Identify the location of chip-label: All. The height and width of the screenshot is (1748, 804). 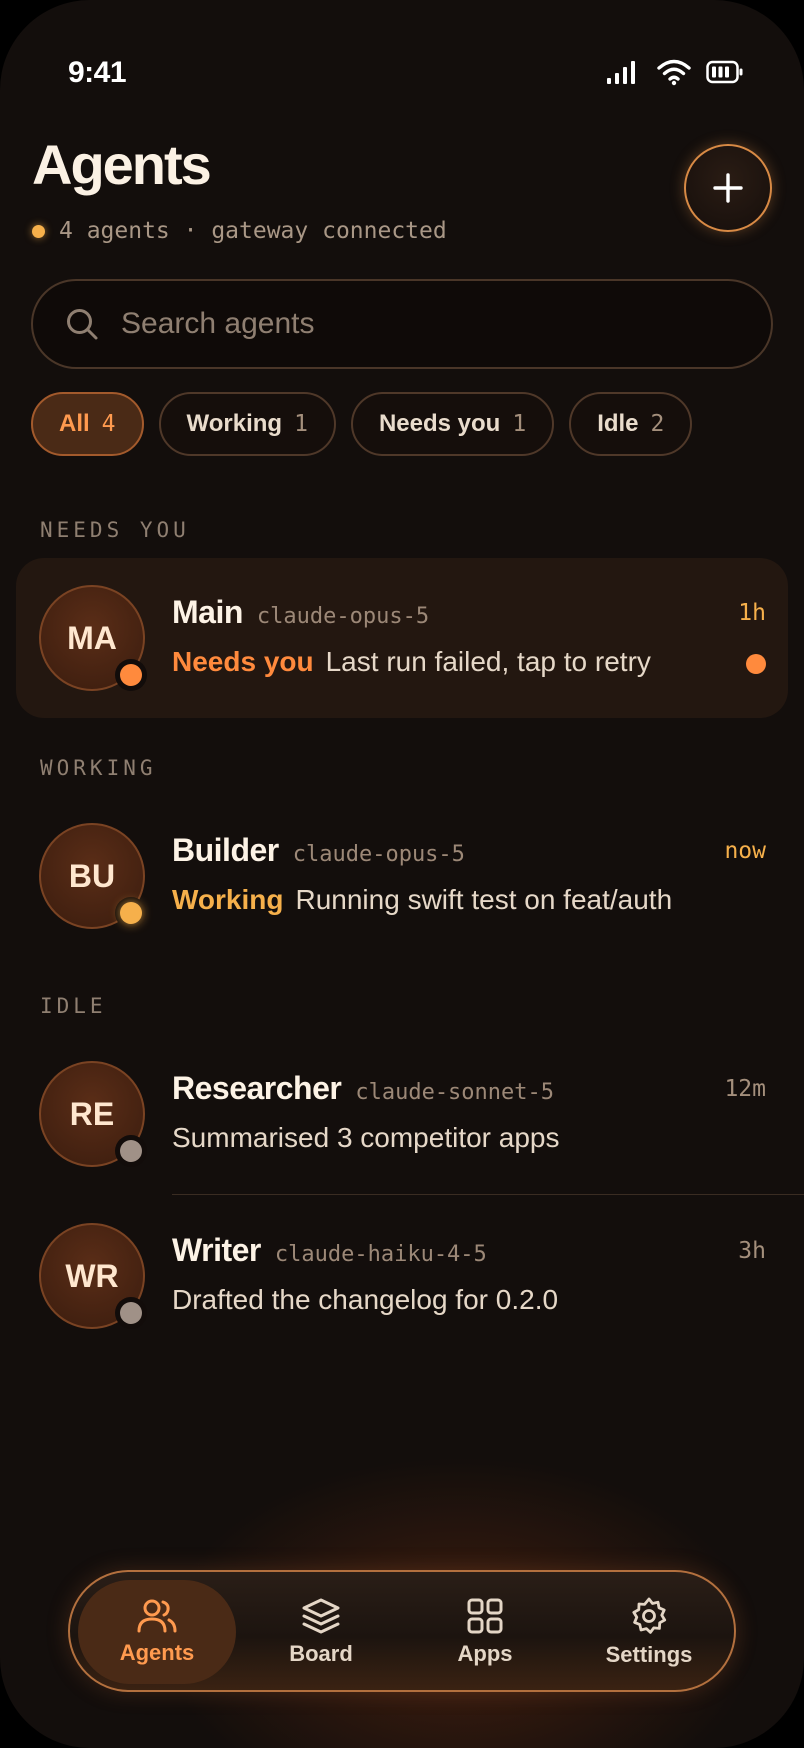
(74, 423).